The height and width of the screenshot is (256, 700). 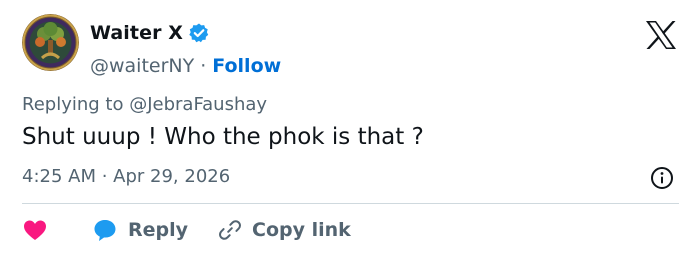 I want to click on tweet-text: Shut uuup ! Who the phok is that ?, so click(x=223, y=137).